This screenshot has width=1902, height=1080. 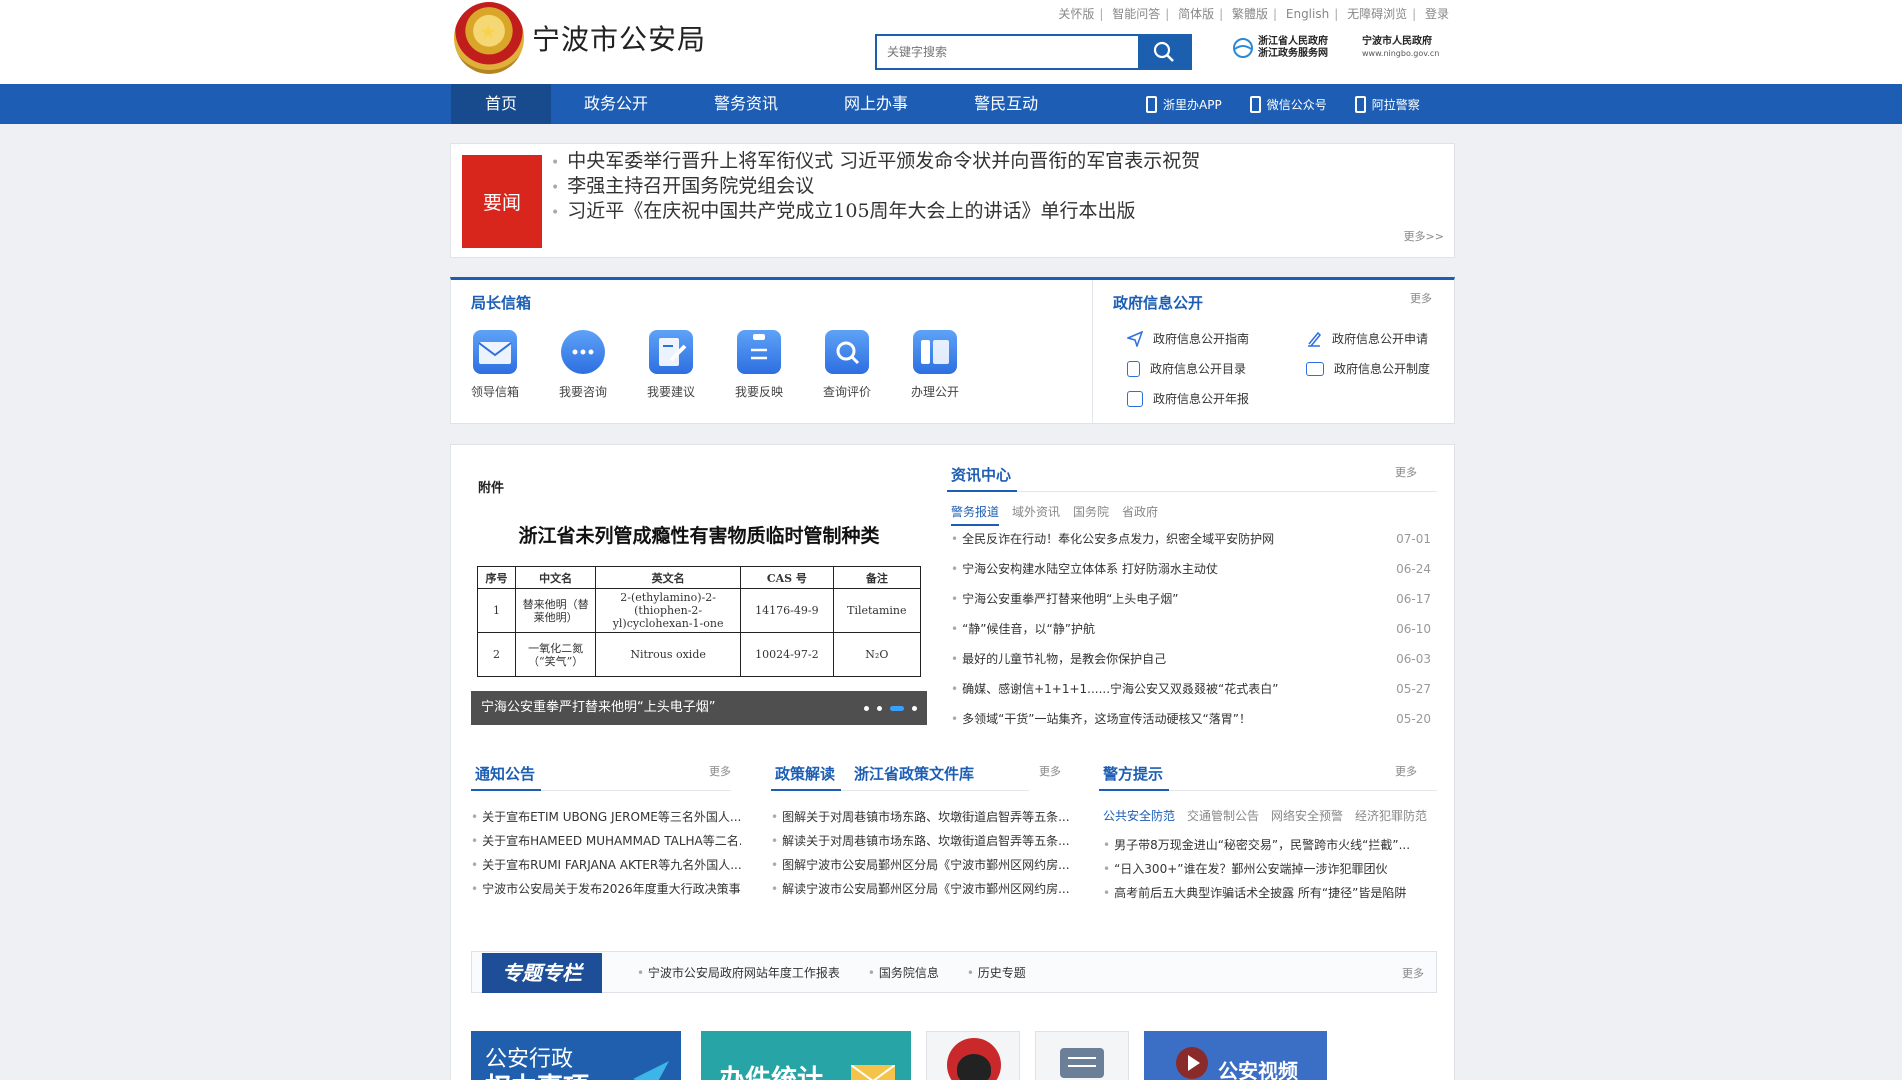 I want to click on suggest-button: 我要建议, so click(x=671, y=365).